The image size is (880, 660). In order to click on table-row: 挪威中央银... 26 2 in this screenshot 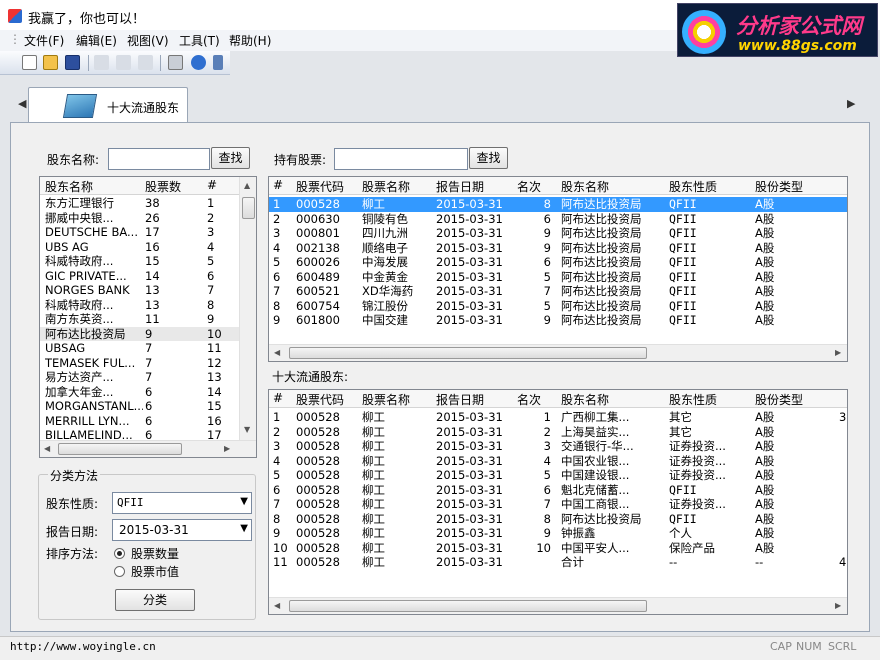, I will do `click(148, 218)`.